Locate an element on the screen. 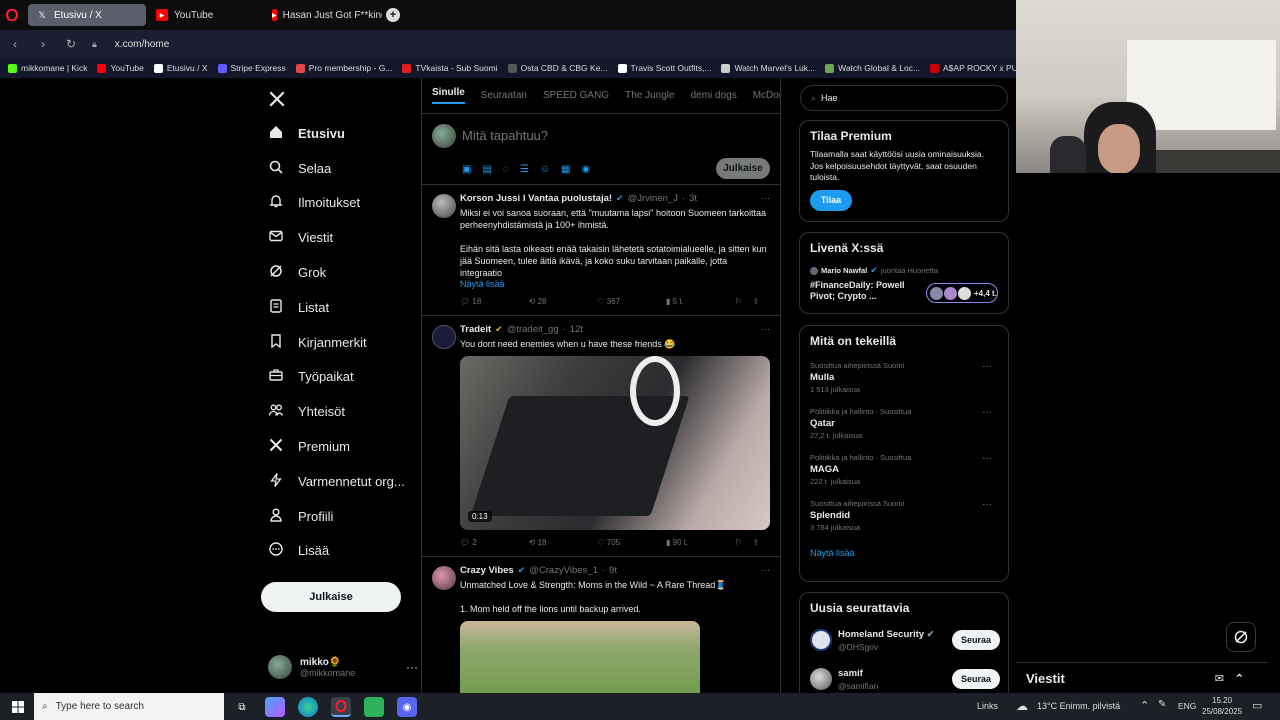 This screenshot has height=720, width=1280. live-host: Mario Nawfal is located at coordinates (844, 270).